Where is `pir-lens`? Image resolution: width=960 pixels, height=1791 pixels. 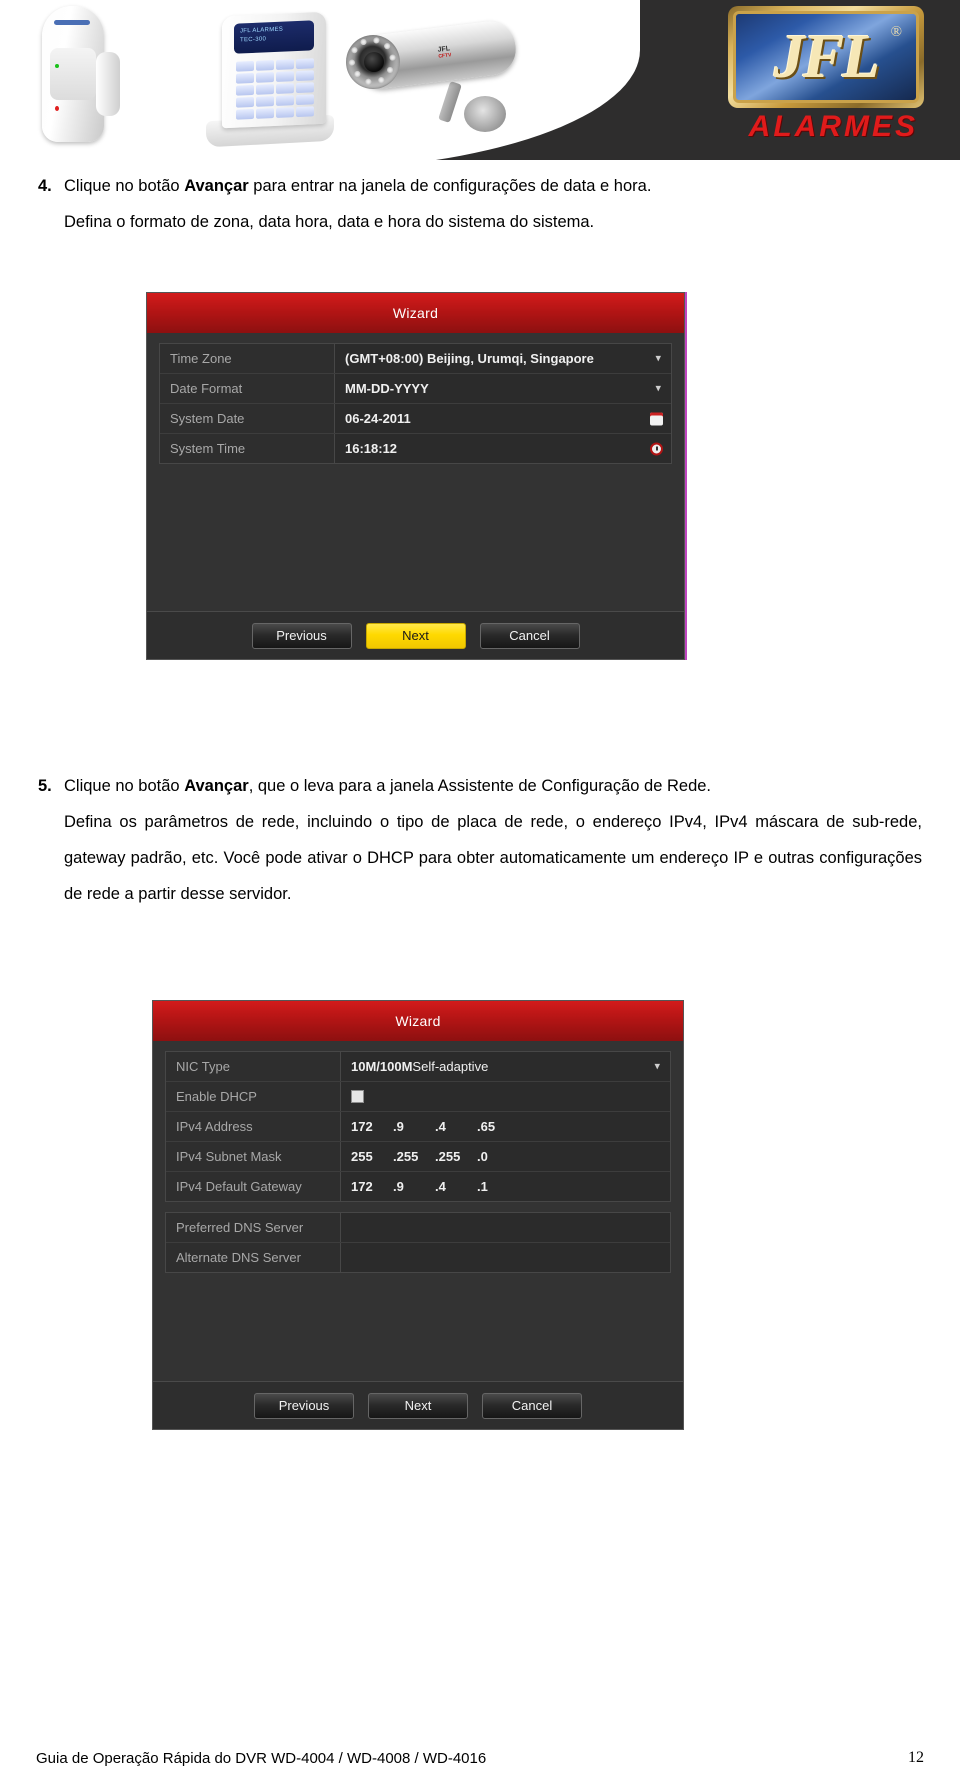
pir-lens is located at coordinates (73, 74).